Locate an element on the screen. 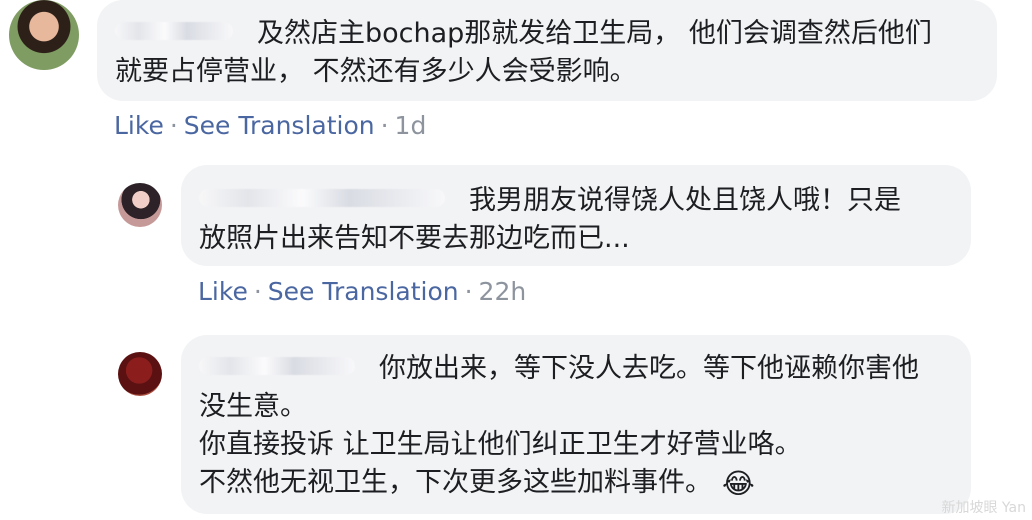 This screenshot has height=520, width=1032. comment-line: 不然他无视卫生，下次更多这些加料事件。 😂 is located at coordinates (571, 483).